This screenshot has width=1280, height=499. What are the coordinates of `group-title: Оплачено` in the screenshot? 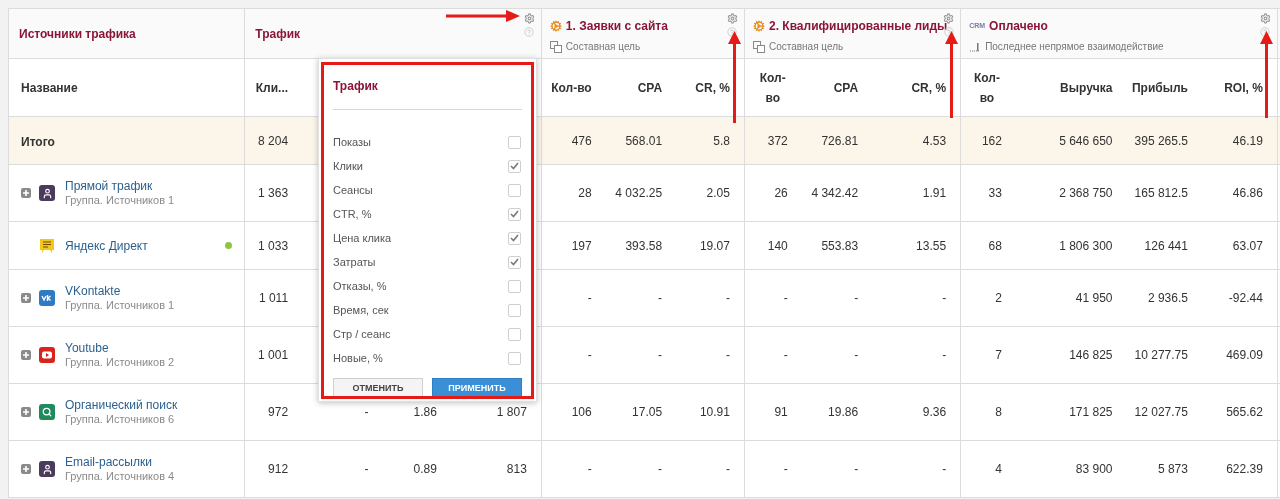 It's located at (1018, 26).